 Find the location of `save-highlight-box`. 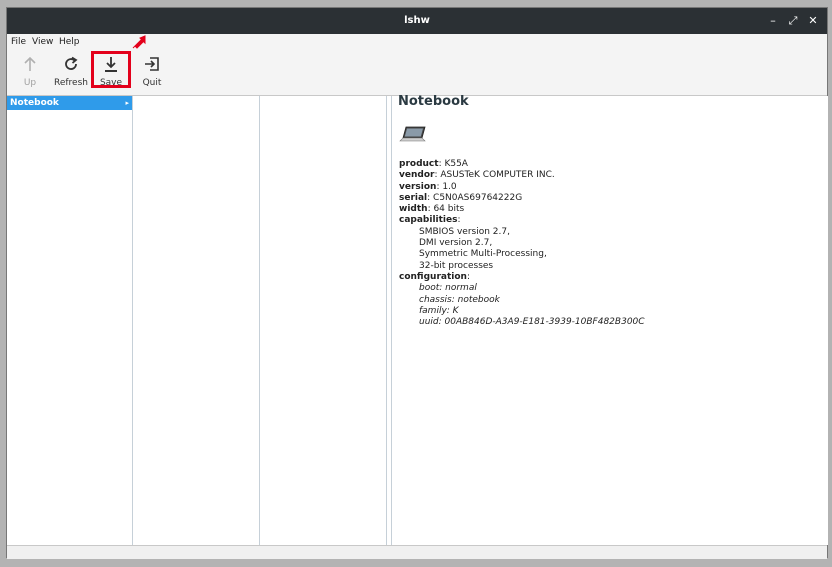

save-highlight-box is located at coordinates (111, 69).